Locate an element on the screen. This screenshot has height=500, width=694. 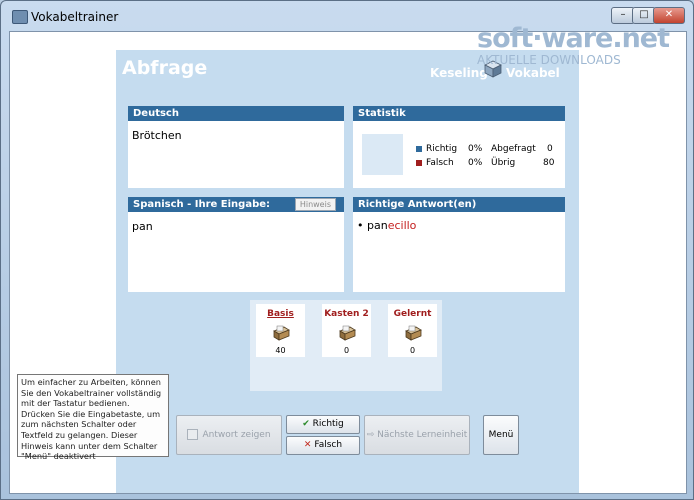
show-answer-icon is located at coordinates (193, 434).